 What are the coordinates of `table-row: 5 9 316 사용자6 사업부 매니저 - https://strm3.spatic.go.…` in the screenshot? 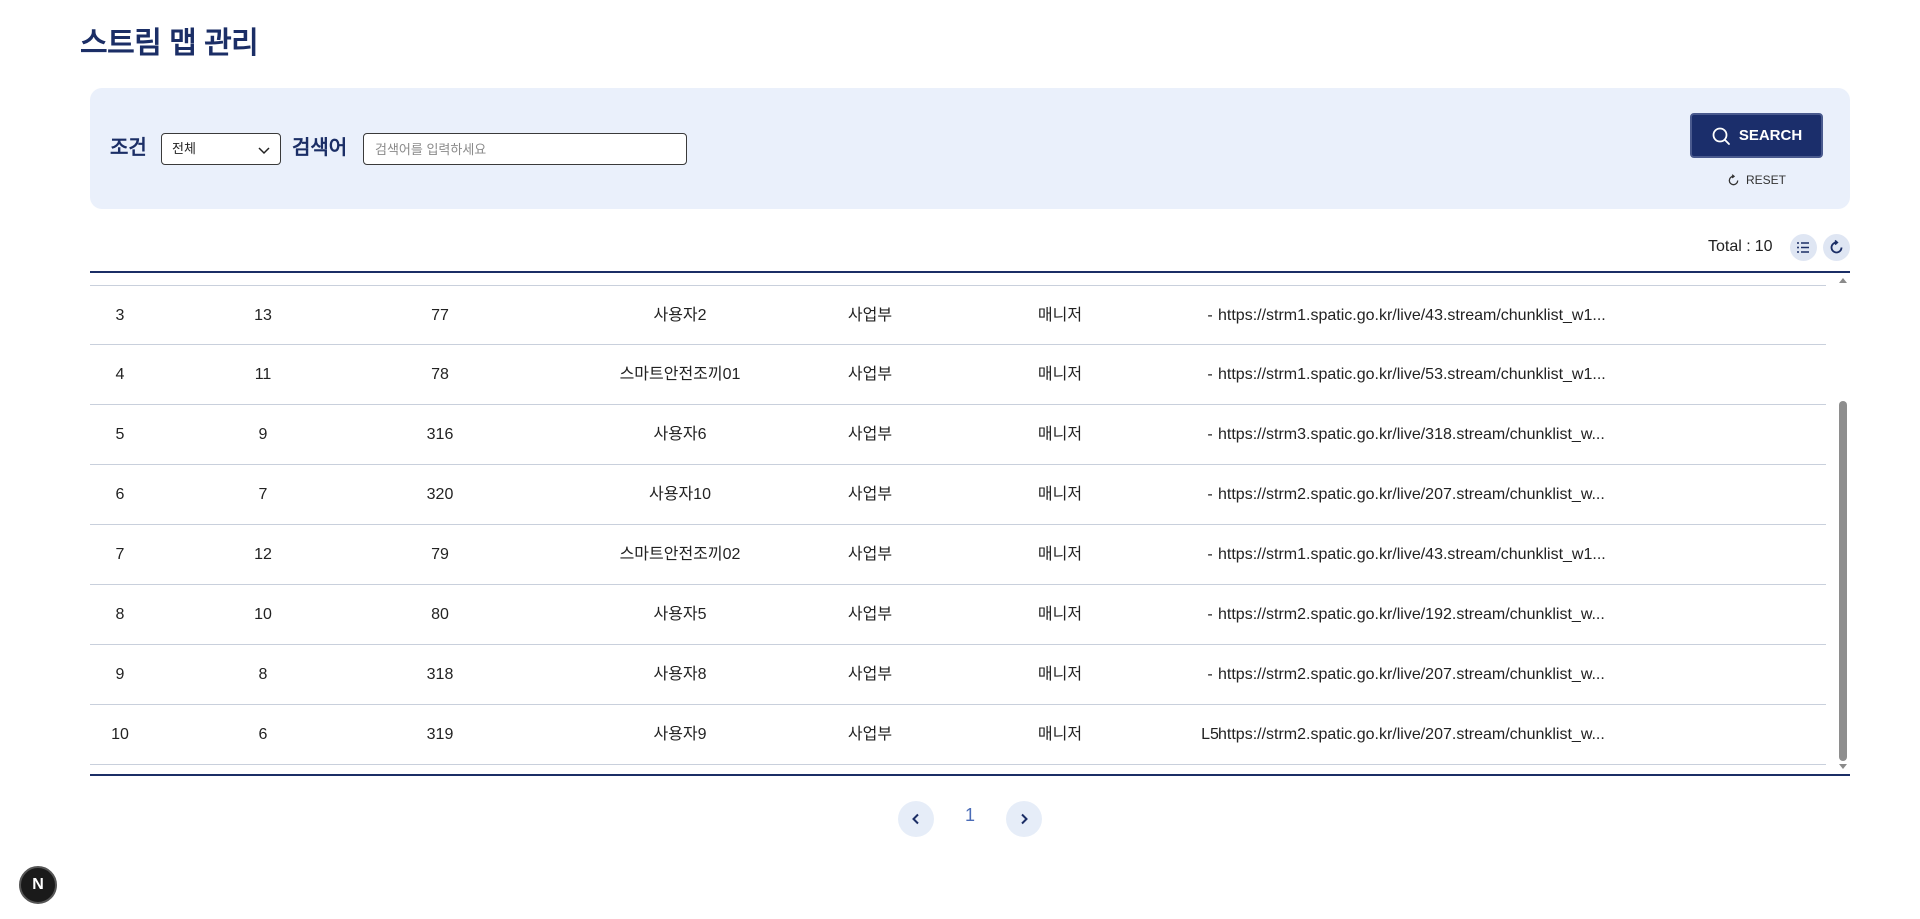 It's located at (958, 435).